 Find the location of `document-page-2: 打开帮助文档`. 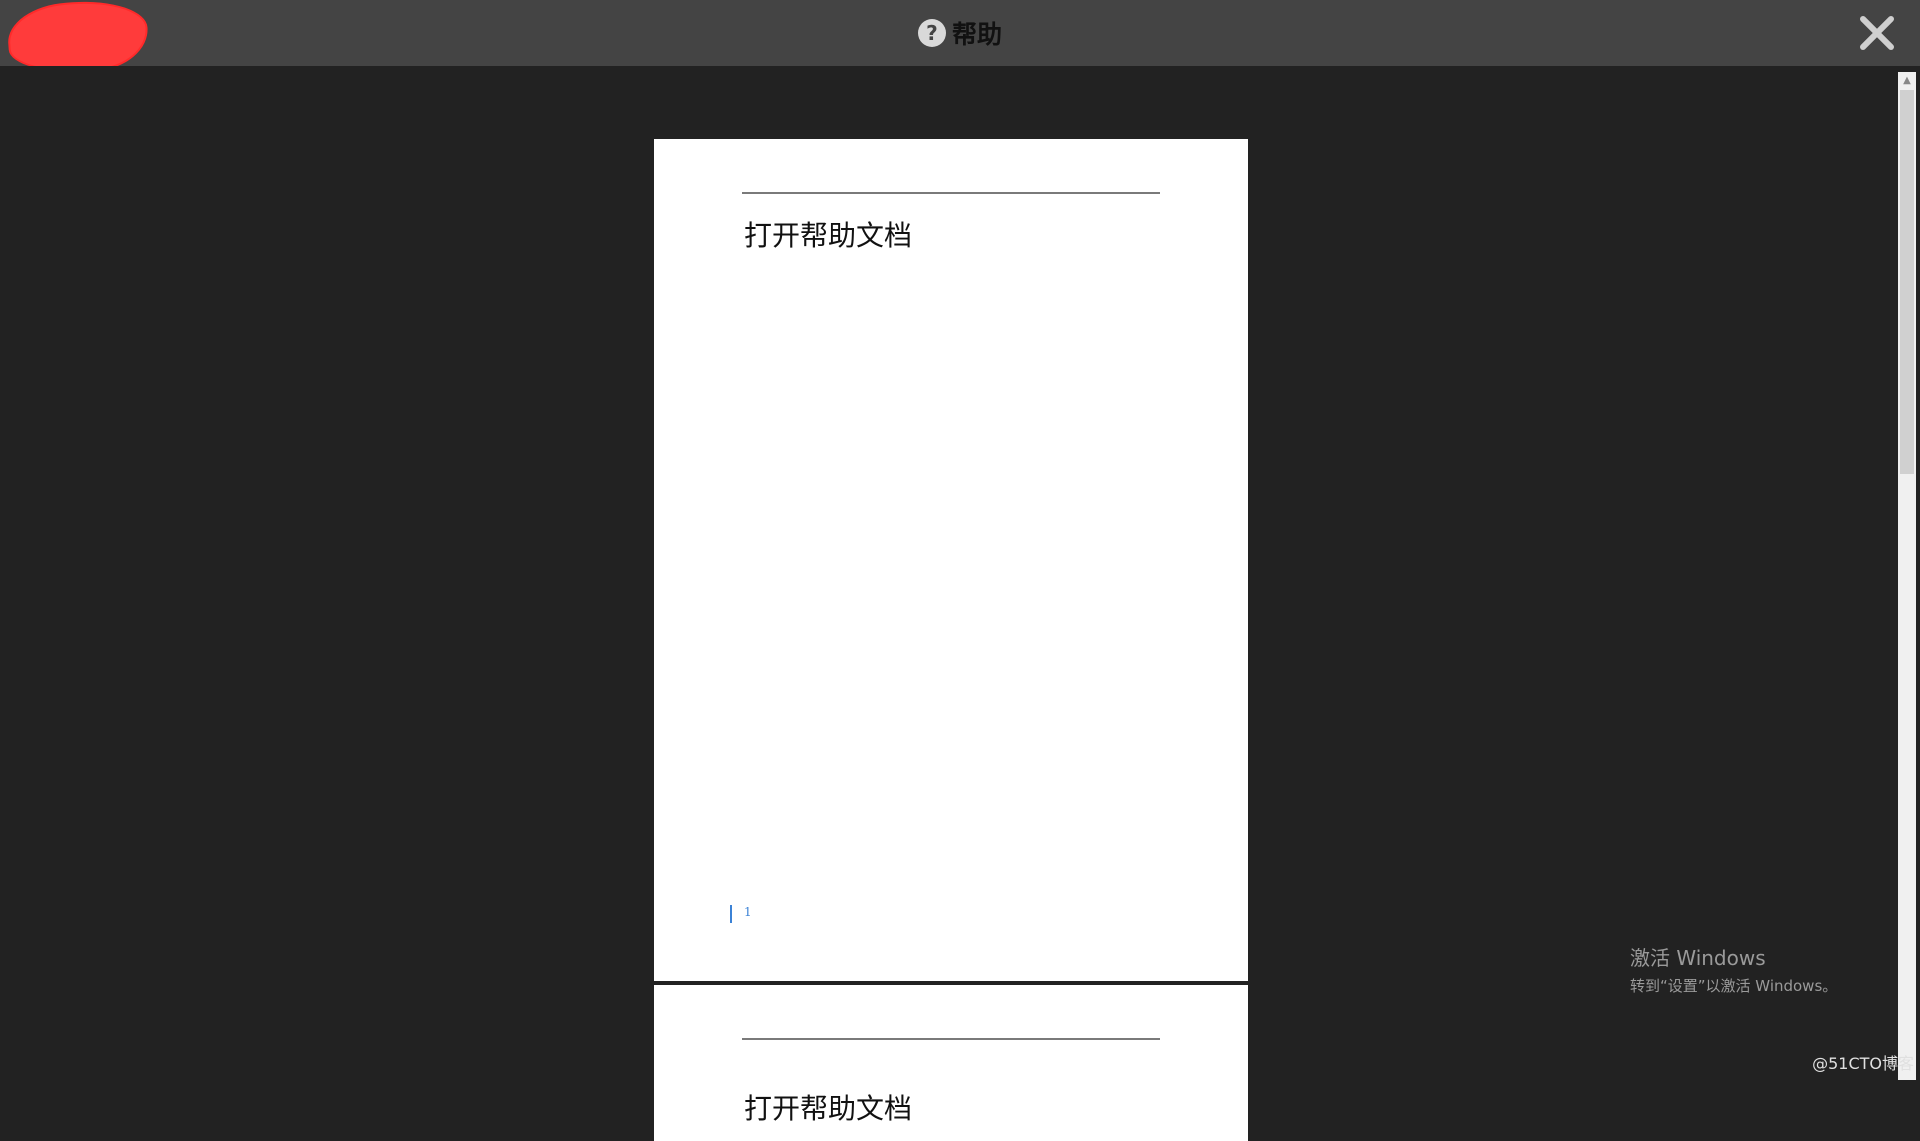

document-page-2: 打开帮助文档 is located at coordinates (951, 1063).